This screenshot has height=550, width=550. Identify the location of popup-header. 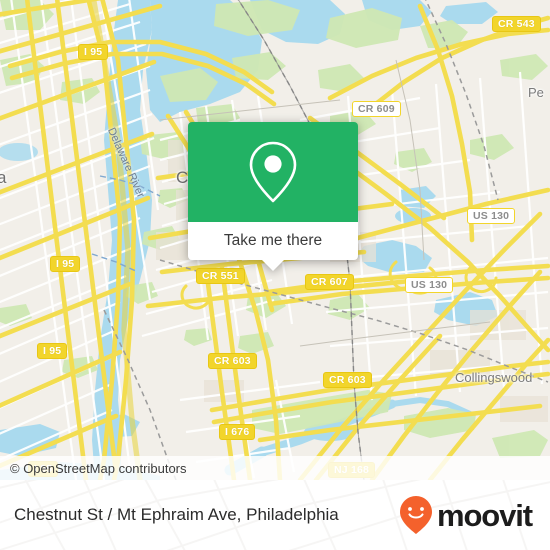
(273, 172).